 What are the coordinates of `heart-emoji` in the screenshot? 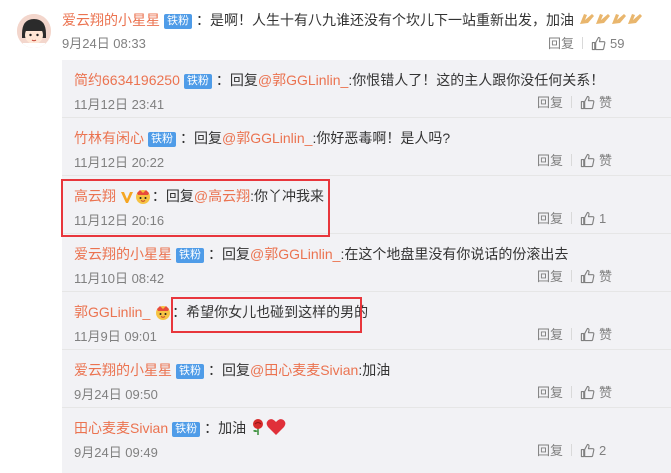 It's located at (276, 429).